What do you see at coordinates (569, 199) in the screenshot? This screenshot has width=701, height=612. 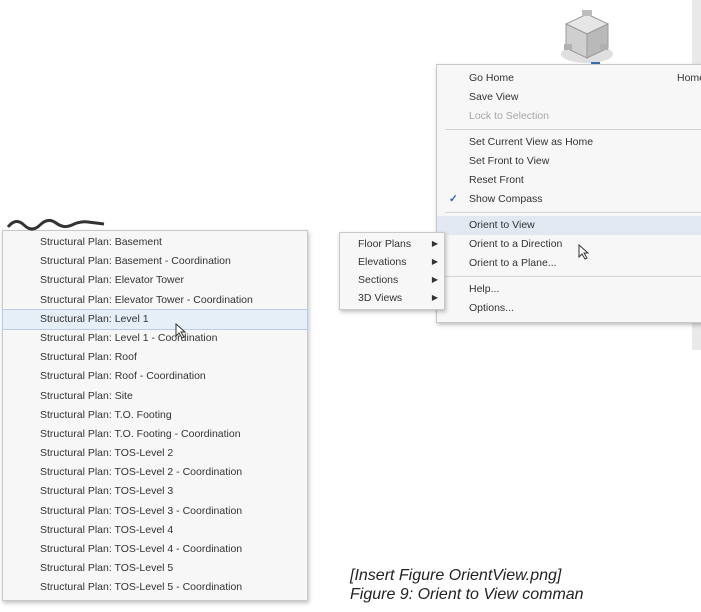 I see `menu-item-show-compass: Show Compass ✓` at bounding box center [569, 199].